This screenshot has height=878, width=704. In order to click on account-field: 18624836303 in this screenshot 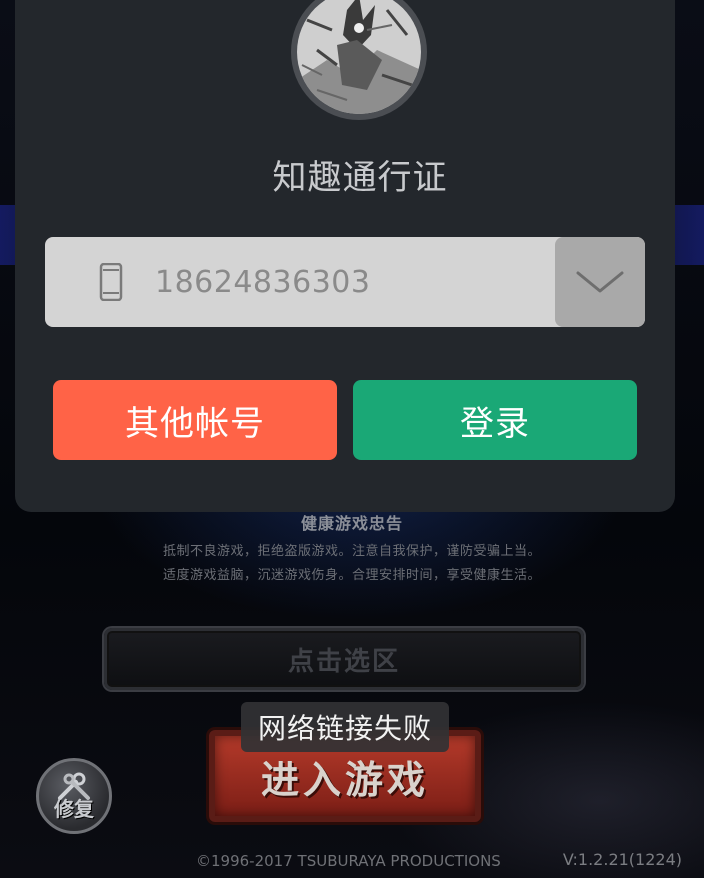, I will do `click(345, 282)`.